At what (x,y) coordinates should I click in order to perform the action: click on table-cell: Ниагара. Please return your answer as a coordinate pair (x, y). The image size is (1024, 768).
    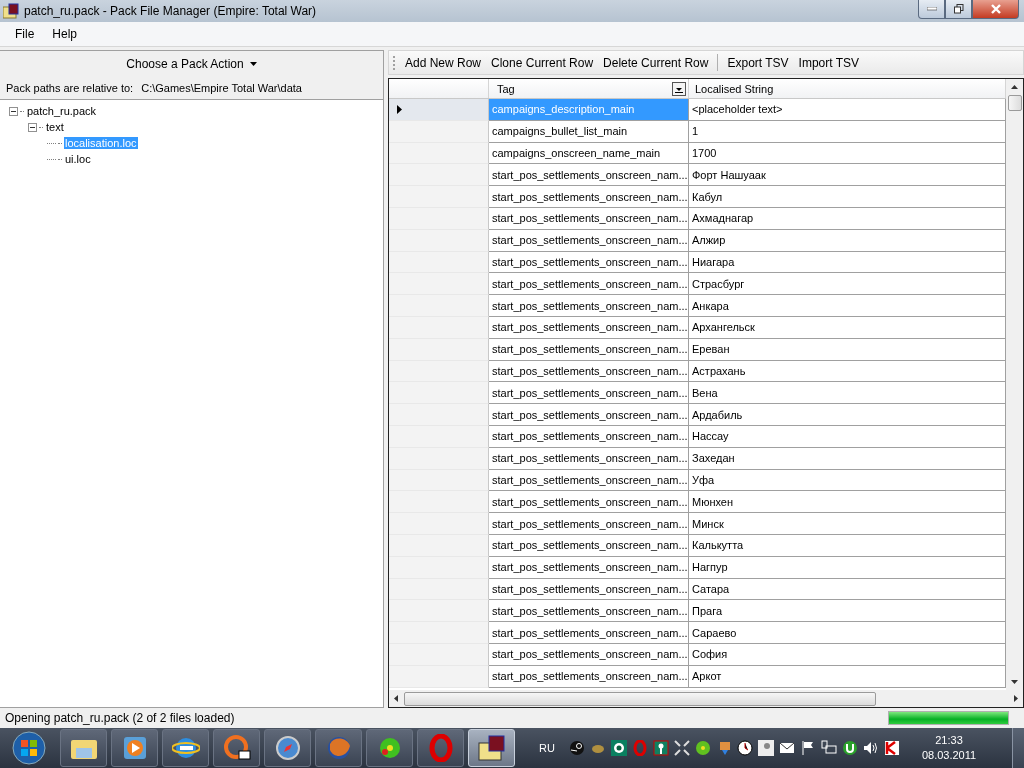
    Looking at the image, I should click on (847, 262).